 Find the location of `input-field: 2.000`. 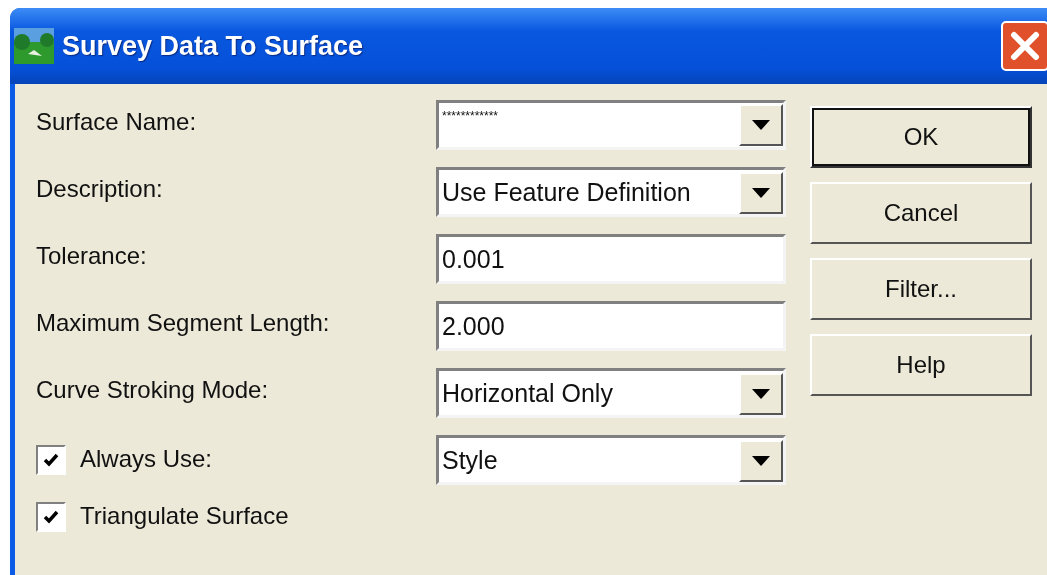

input-field: 2.000 is located at coordinates (611, 326).